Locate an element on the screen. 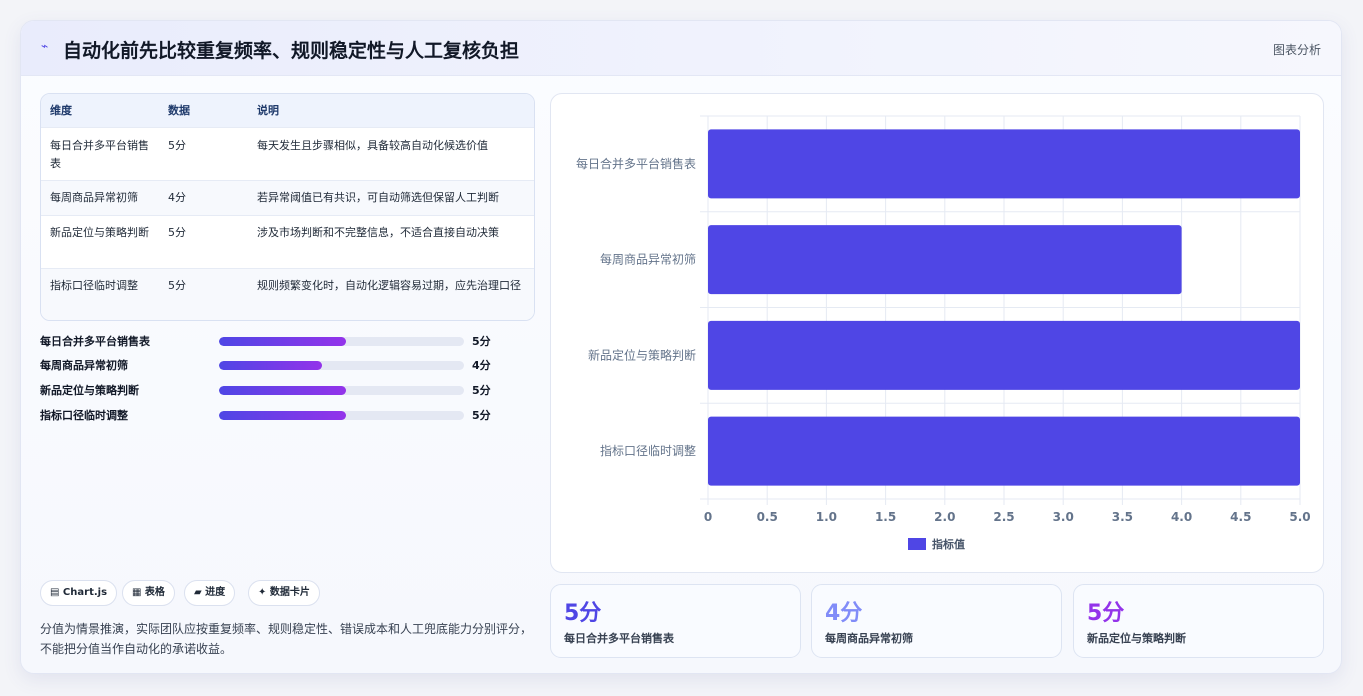  progress-item: 新品定位与策略判断 5分 is located at coordinates (280, 390).